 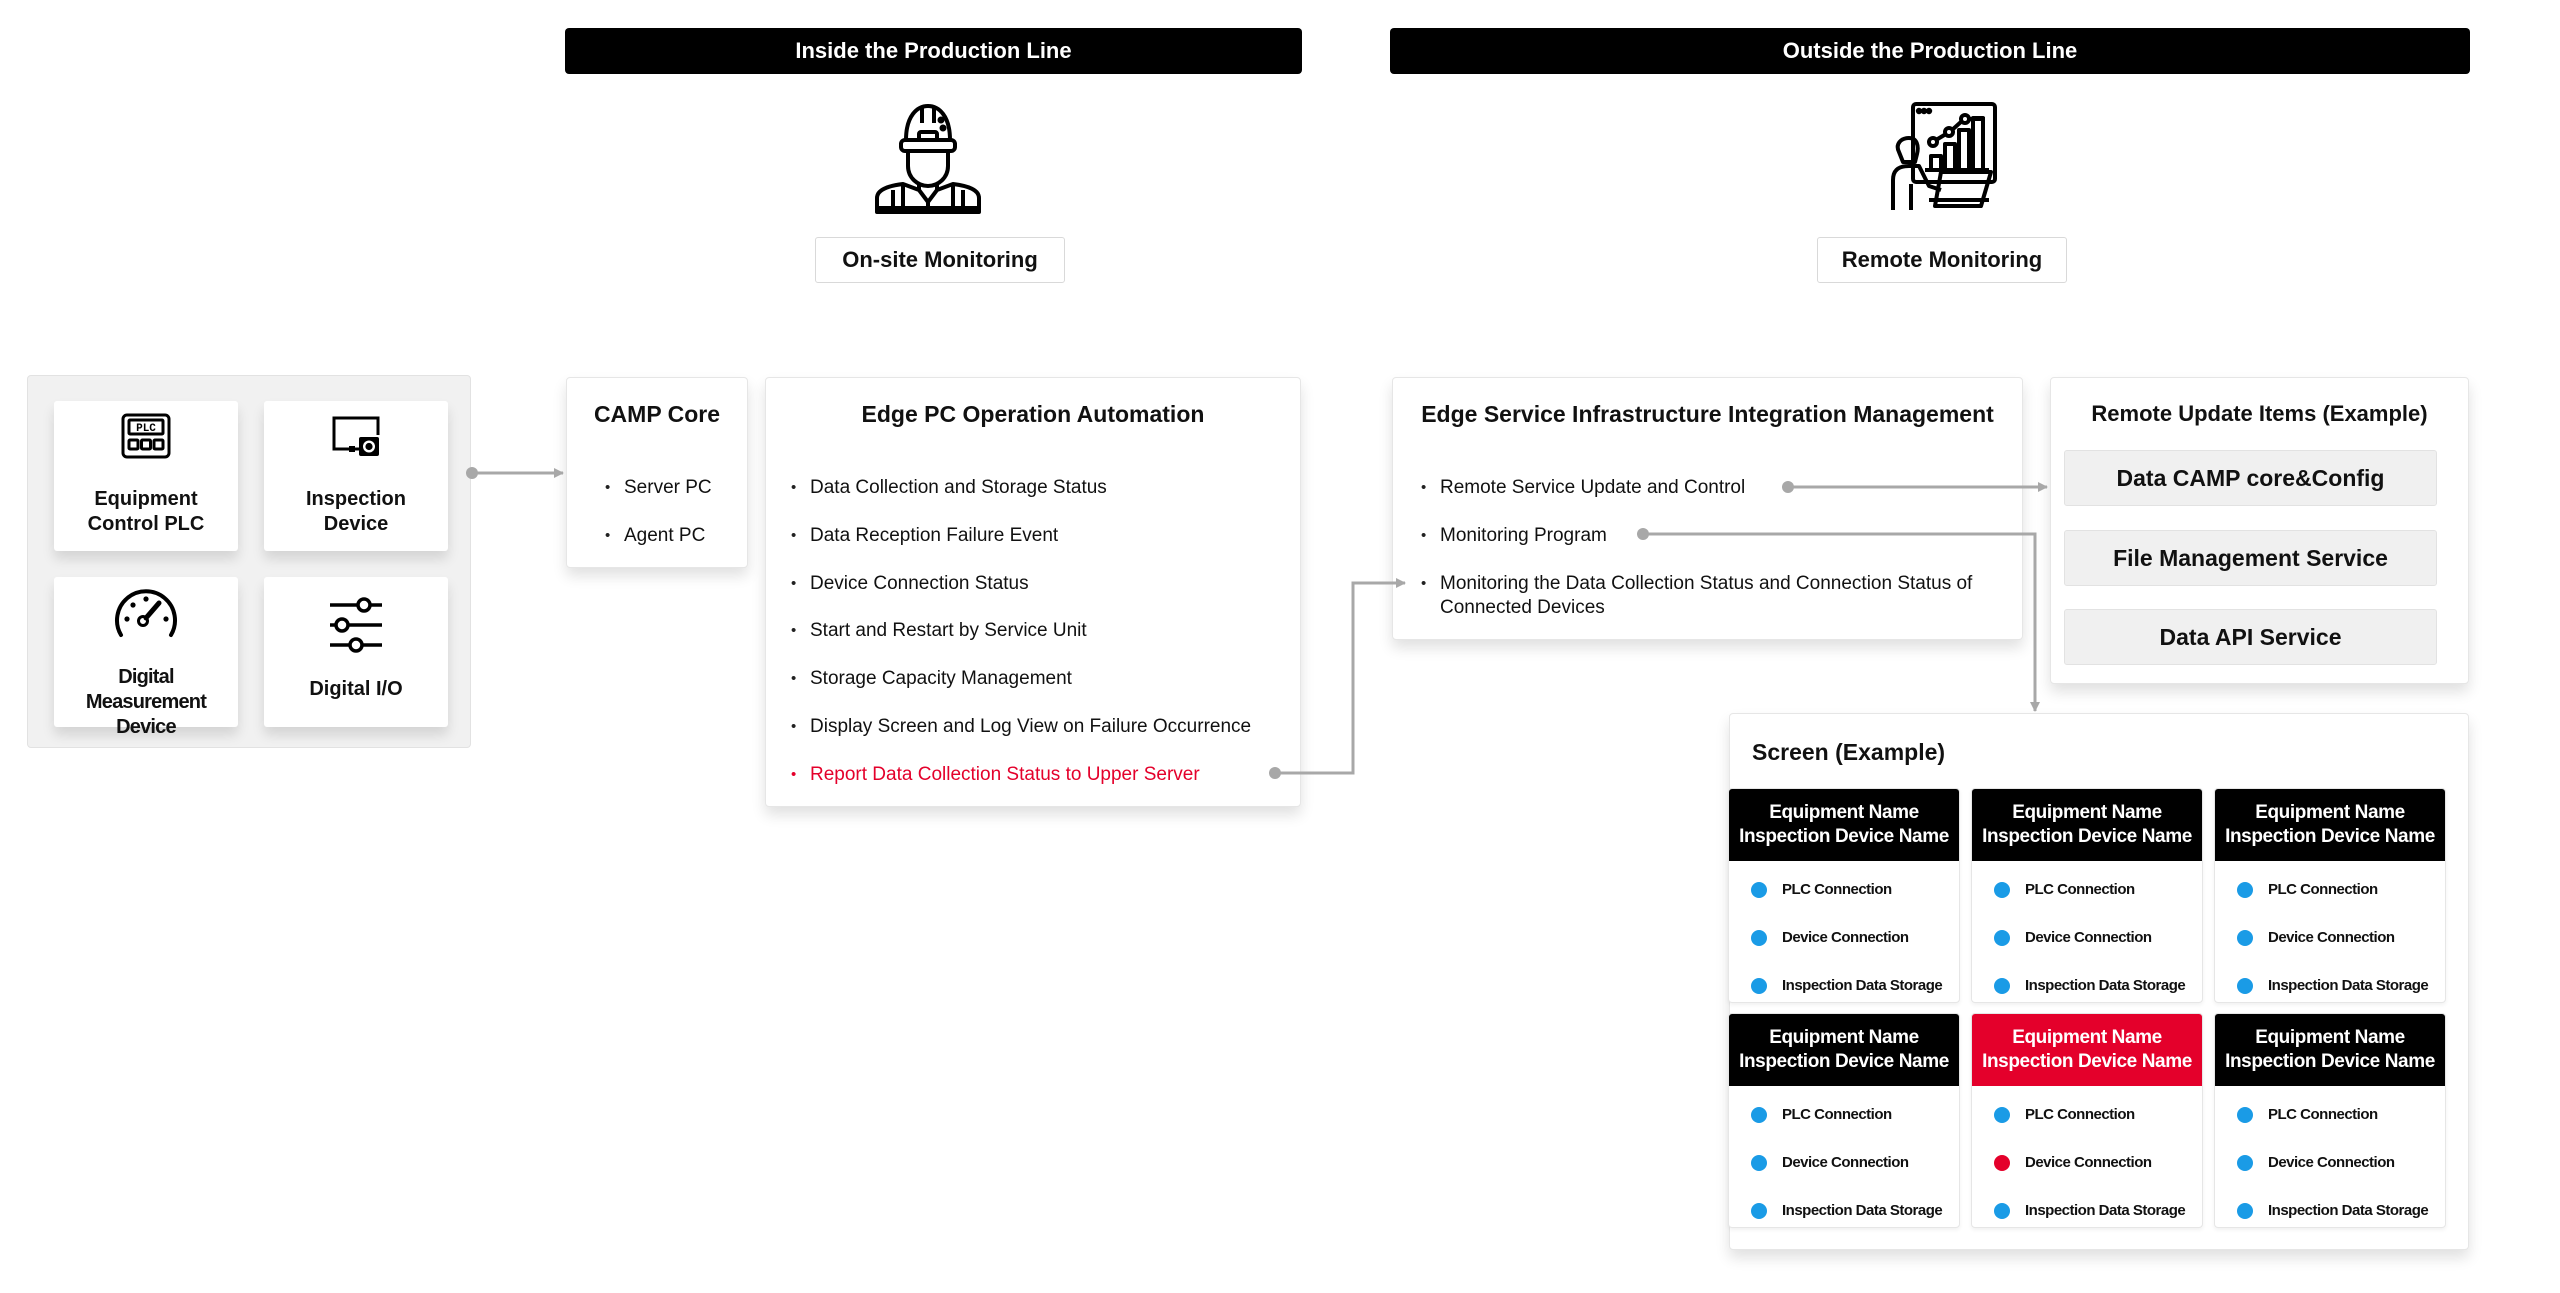 I want to click on device-card-plc: PLC Equipment Control PLC, so click(x=146, y=476).